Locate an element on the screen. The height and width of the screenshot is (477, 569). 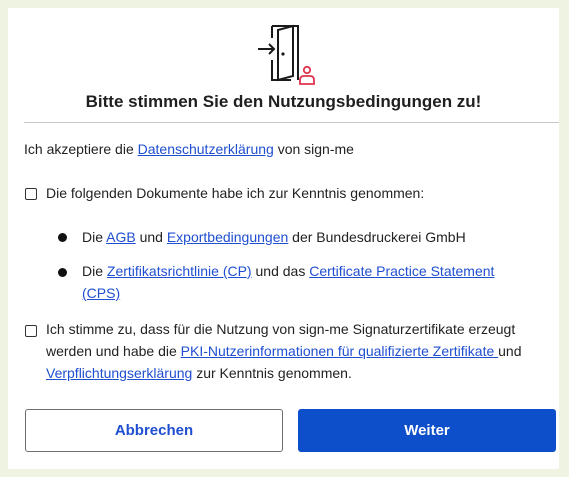
next-button: Weiter is located at coordinates (427, 430).